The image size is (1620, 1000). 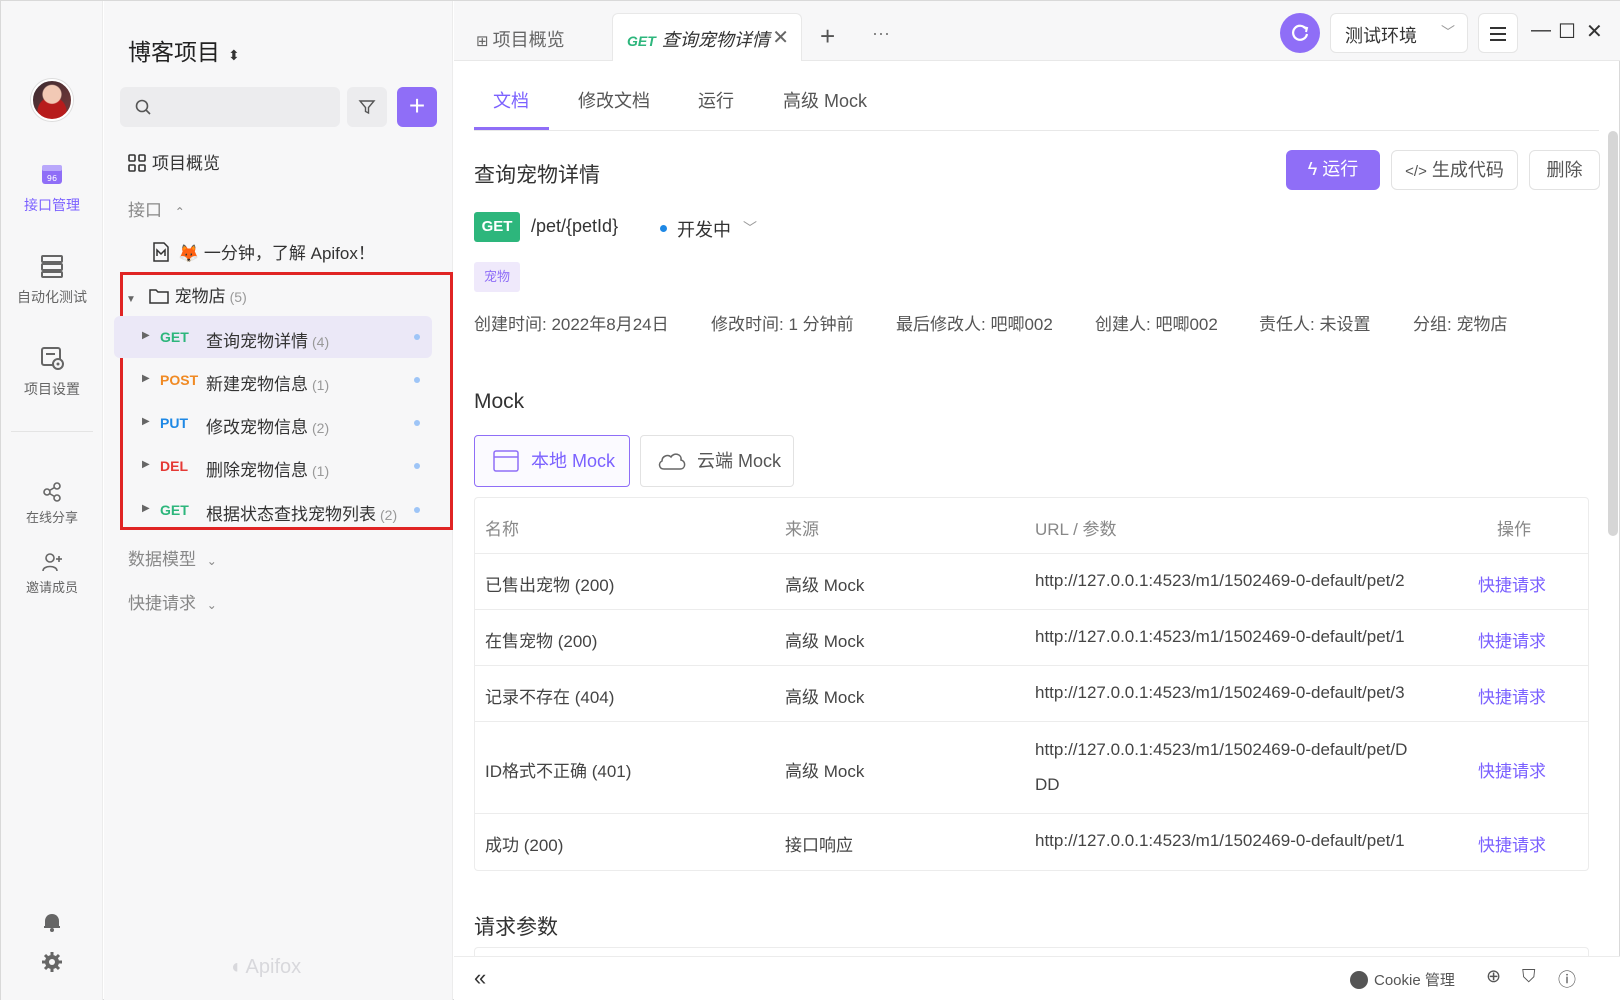 I want to click on help-button: ⓘ, so click(x=1567, y=979).